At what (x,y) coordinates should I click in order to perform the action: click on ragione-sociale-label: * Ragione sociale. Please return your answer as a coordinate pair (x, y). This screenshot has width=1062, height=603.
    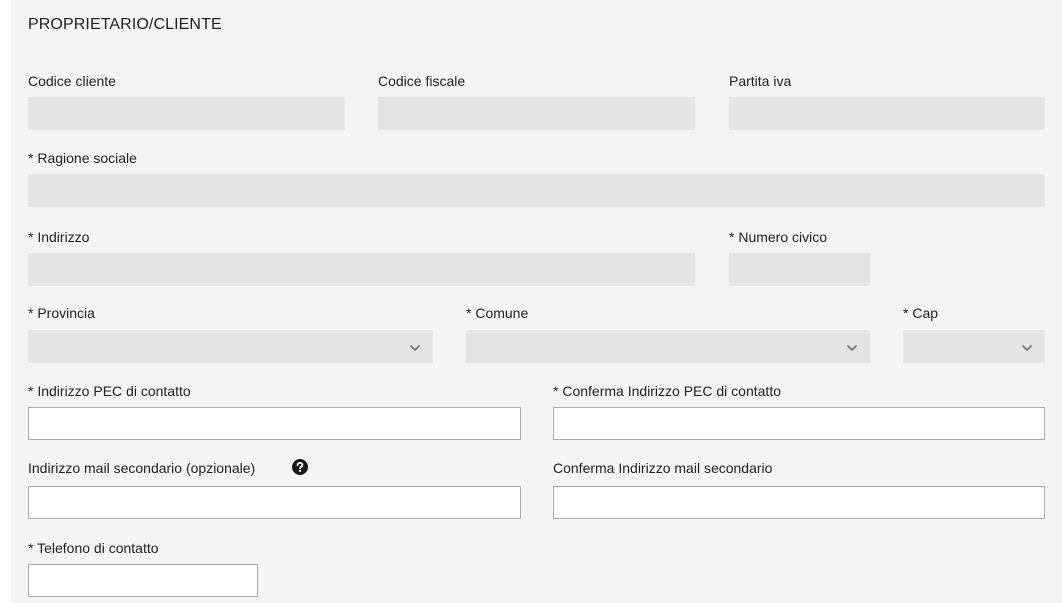
    Looking at the image, I should click on (82, 158).